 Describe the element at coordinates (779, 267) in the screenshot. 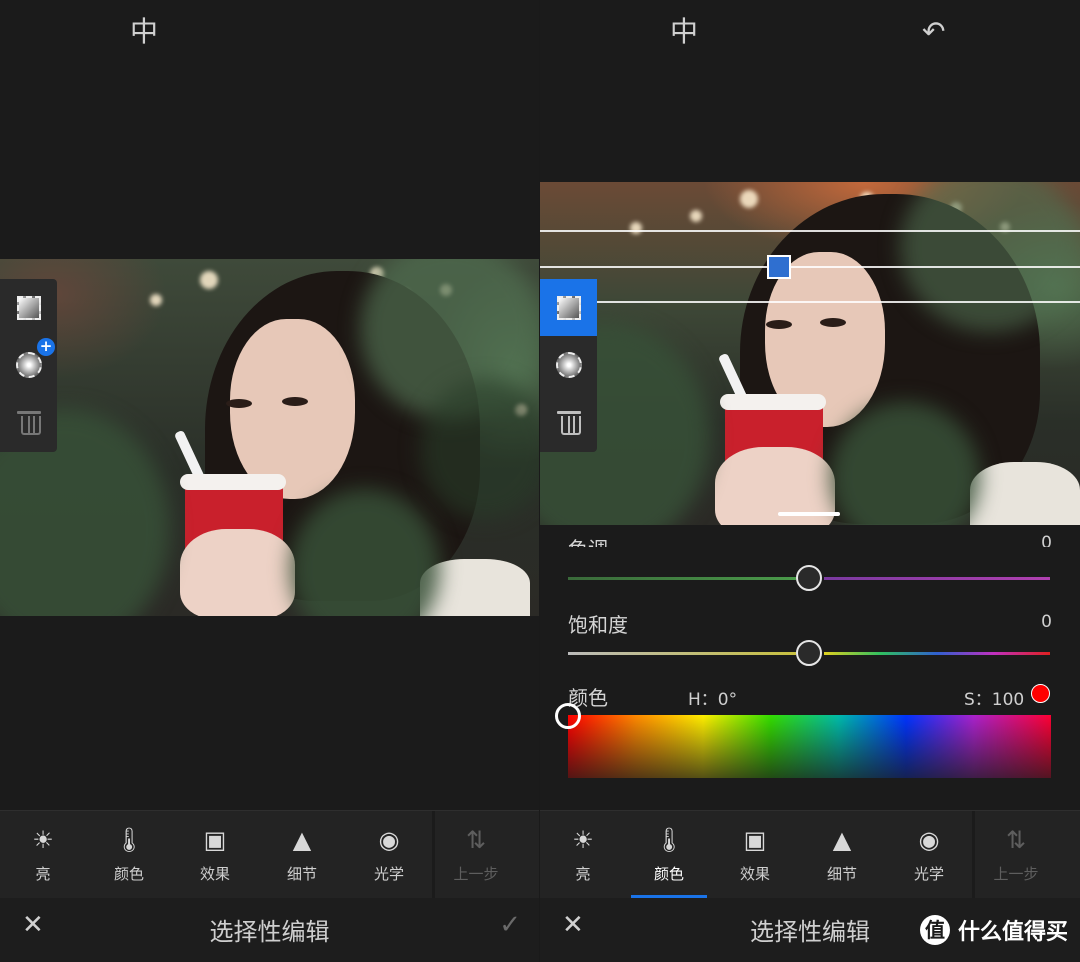

I see `mask-handle` at that location.